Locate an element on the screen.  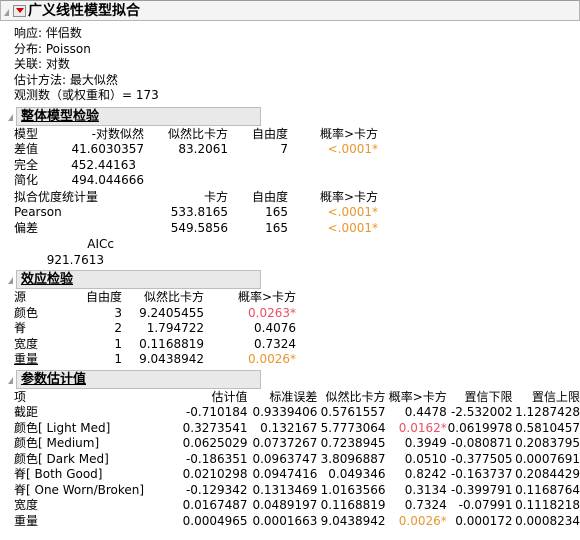
cell-estimate: 0.3273541 is located at coordinates (215, 427).